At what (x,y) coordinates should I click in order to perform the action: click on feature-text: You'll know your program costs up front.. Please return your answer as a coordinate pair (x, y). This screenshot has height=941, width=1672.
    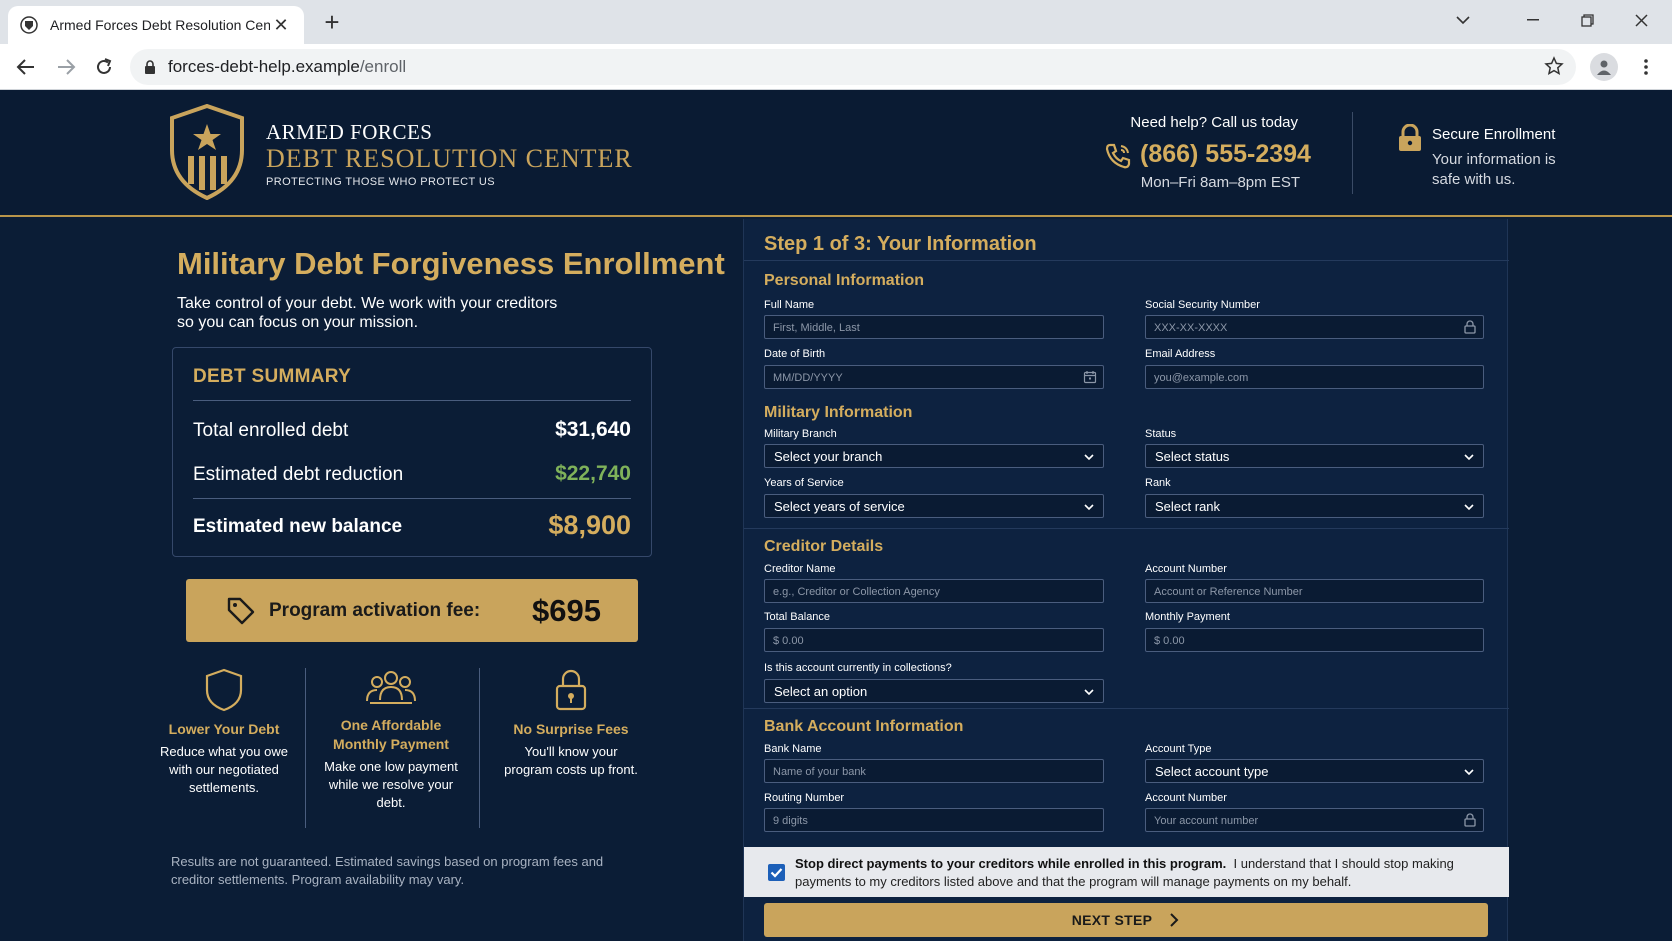
    Looking at the image, I should click on (571, 760).